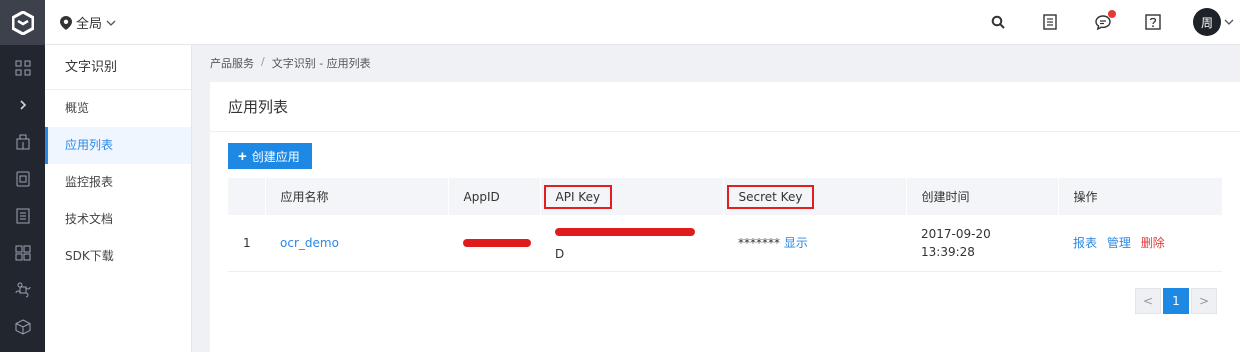 The image size is (1240, 352). I want to click on sidebar-item-sdk: SDK下载, so click(118, 256).